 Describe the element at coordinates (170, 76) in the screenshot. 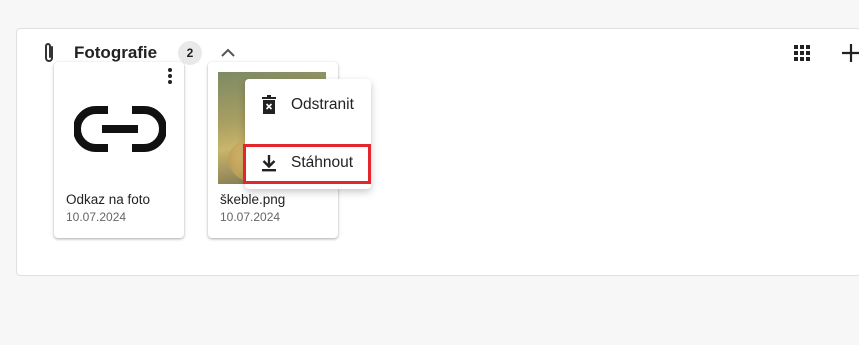

I see `more-vert-icon` at that location.